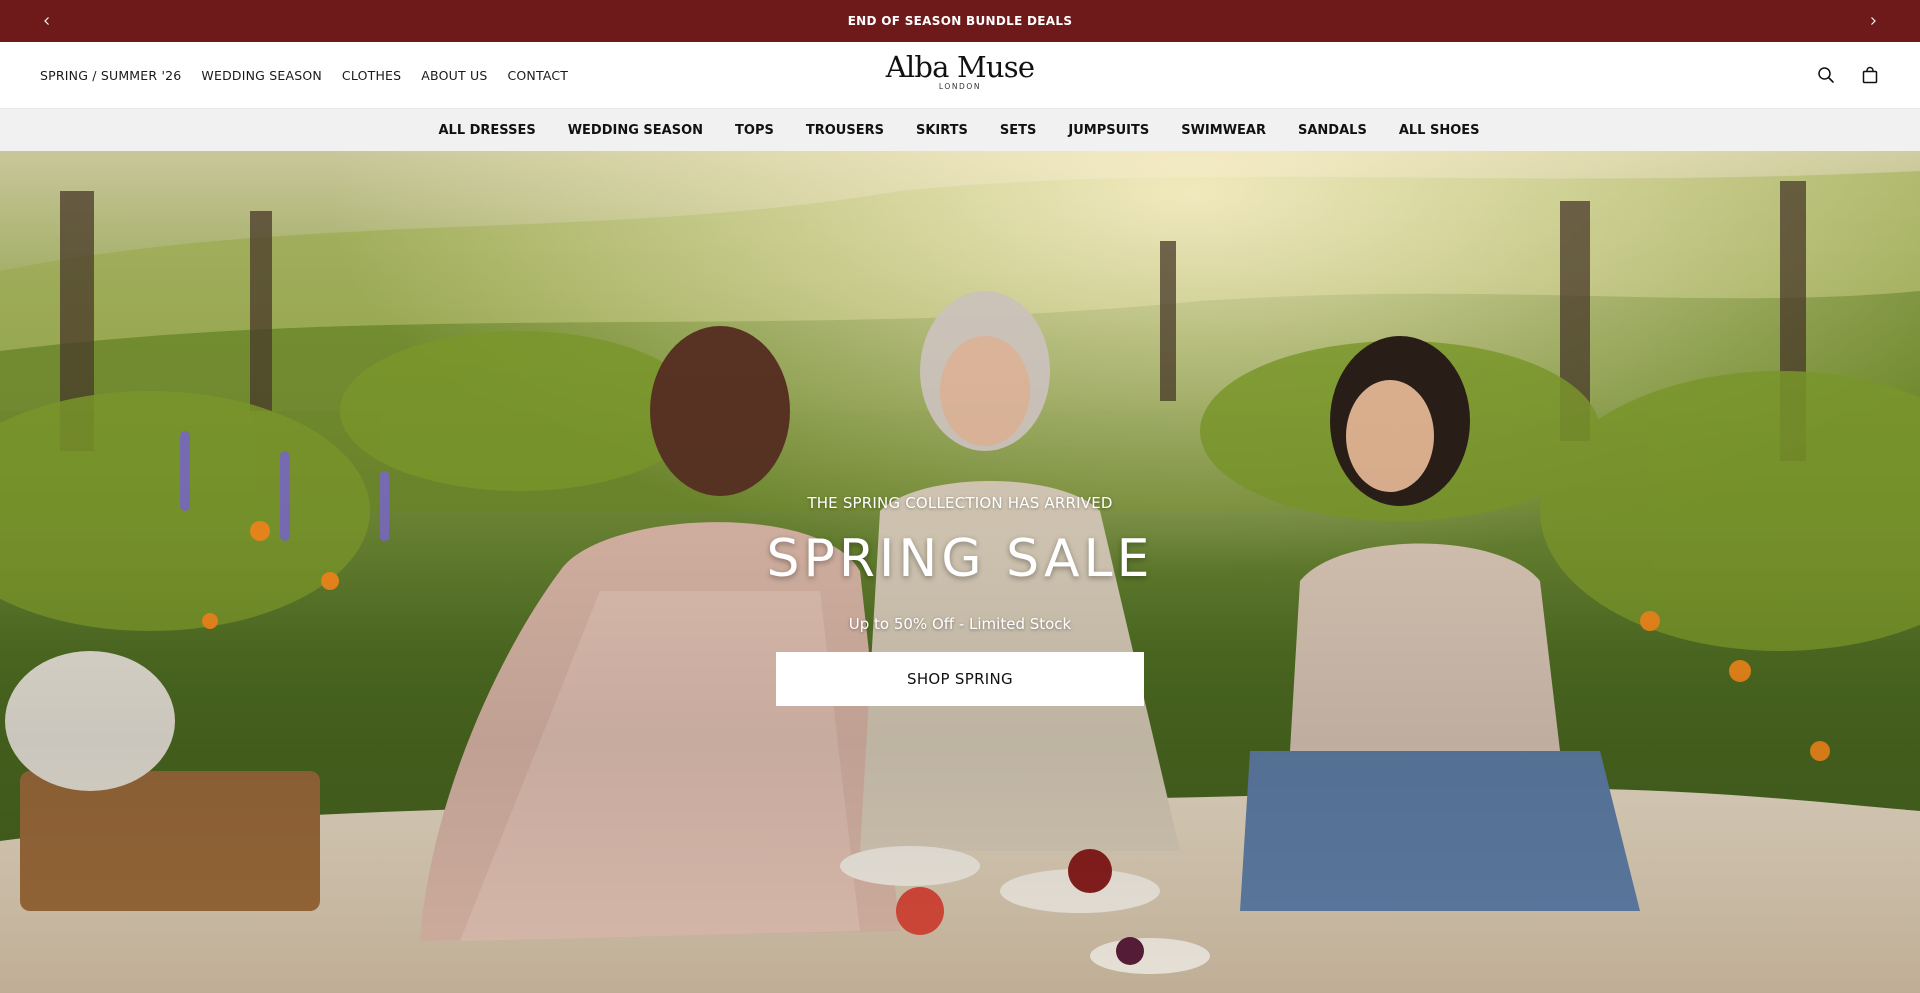 Image resolution: width=1920 pixels, height=993 pixels. What do you see at coordinates (1108, 130) in the screenshot?
I see `category-jumpsuits: JUMPSUITS` at bounding box center [1108, 130].